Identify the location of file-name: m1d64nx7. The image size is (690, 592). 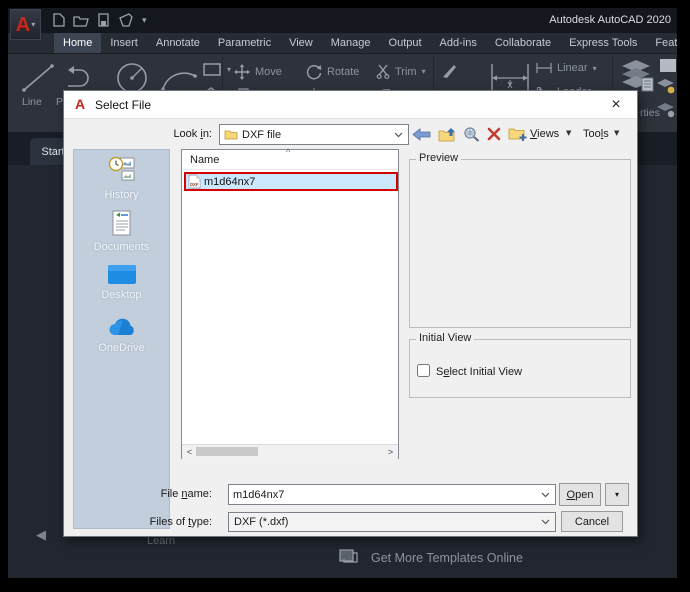
(230, 181).